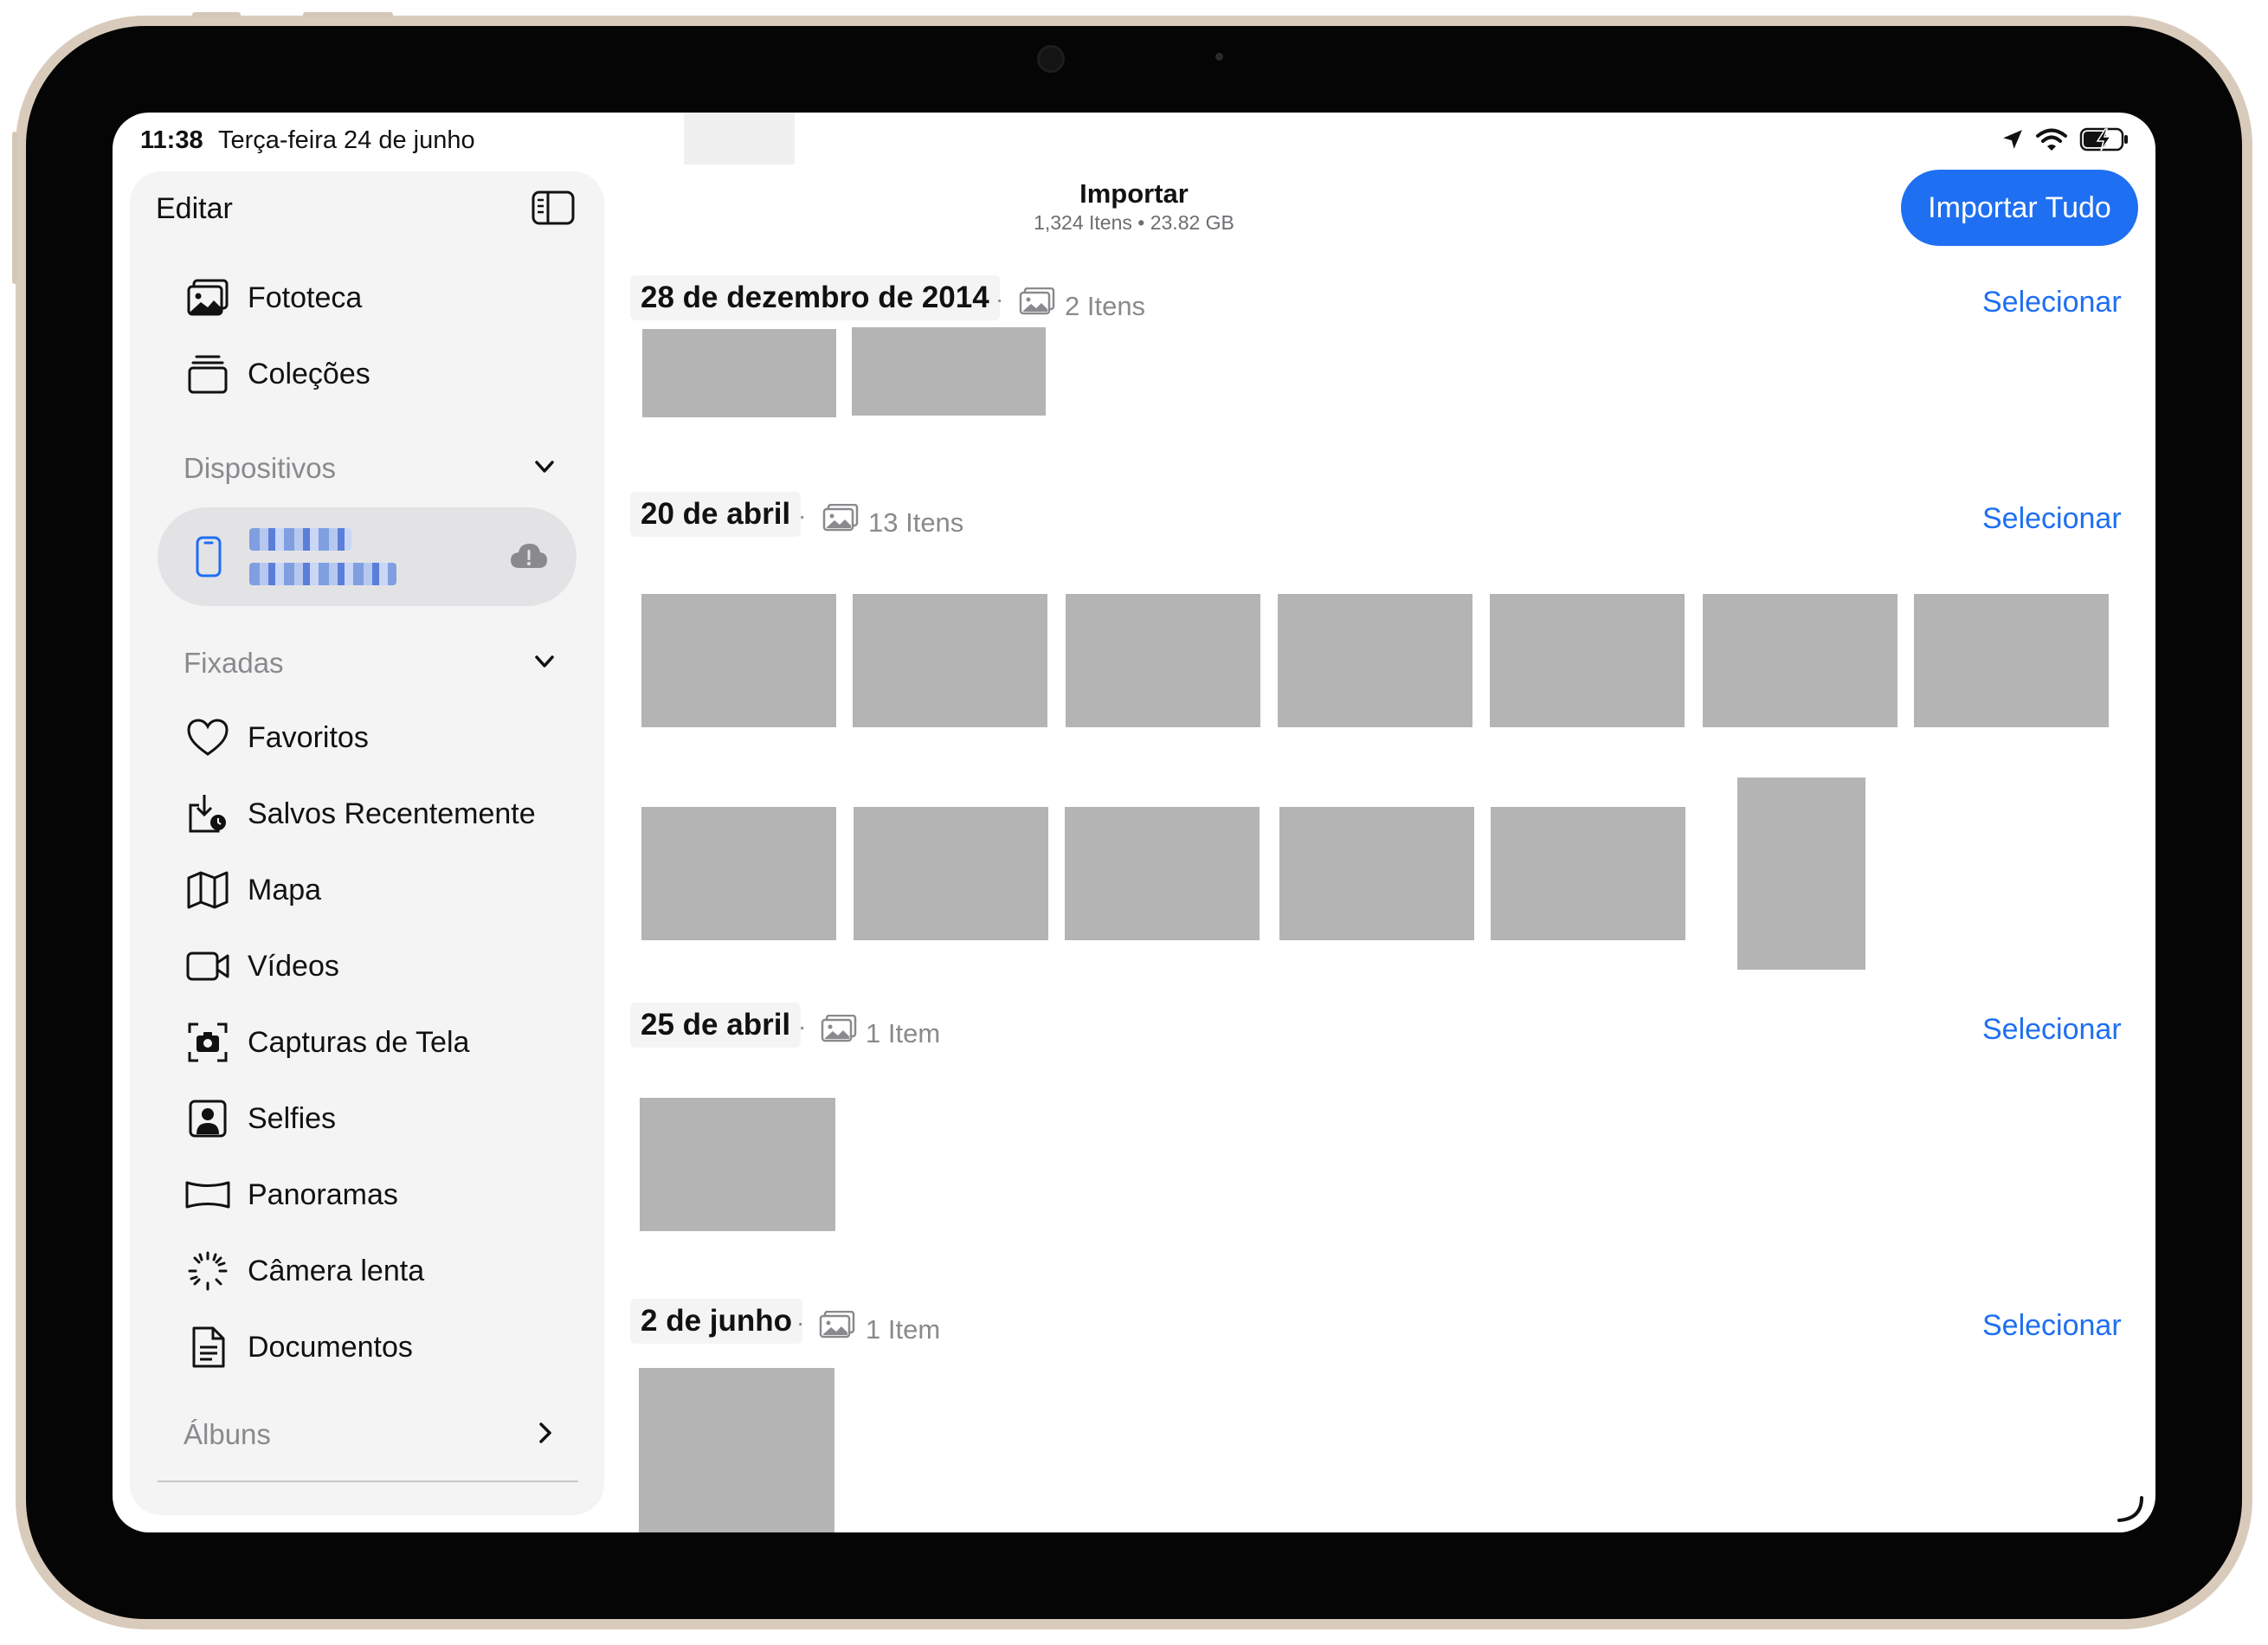 The height and width of the screenshot is (1645, 2268). What do you see at coordinates (716, 515) in the screenshot?
I see `group-date: 20 de abril` at bounding box center [716, 515].